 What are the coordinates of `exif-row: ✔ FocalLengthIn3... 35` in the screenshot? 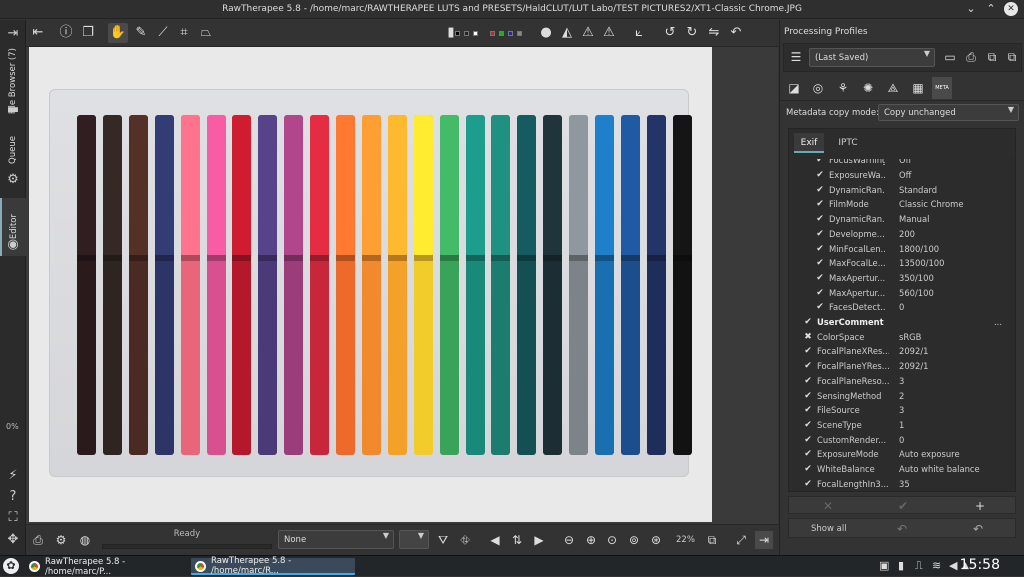 It's located at (899, 482).